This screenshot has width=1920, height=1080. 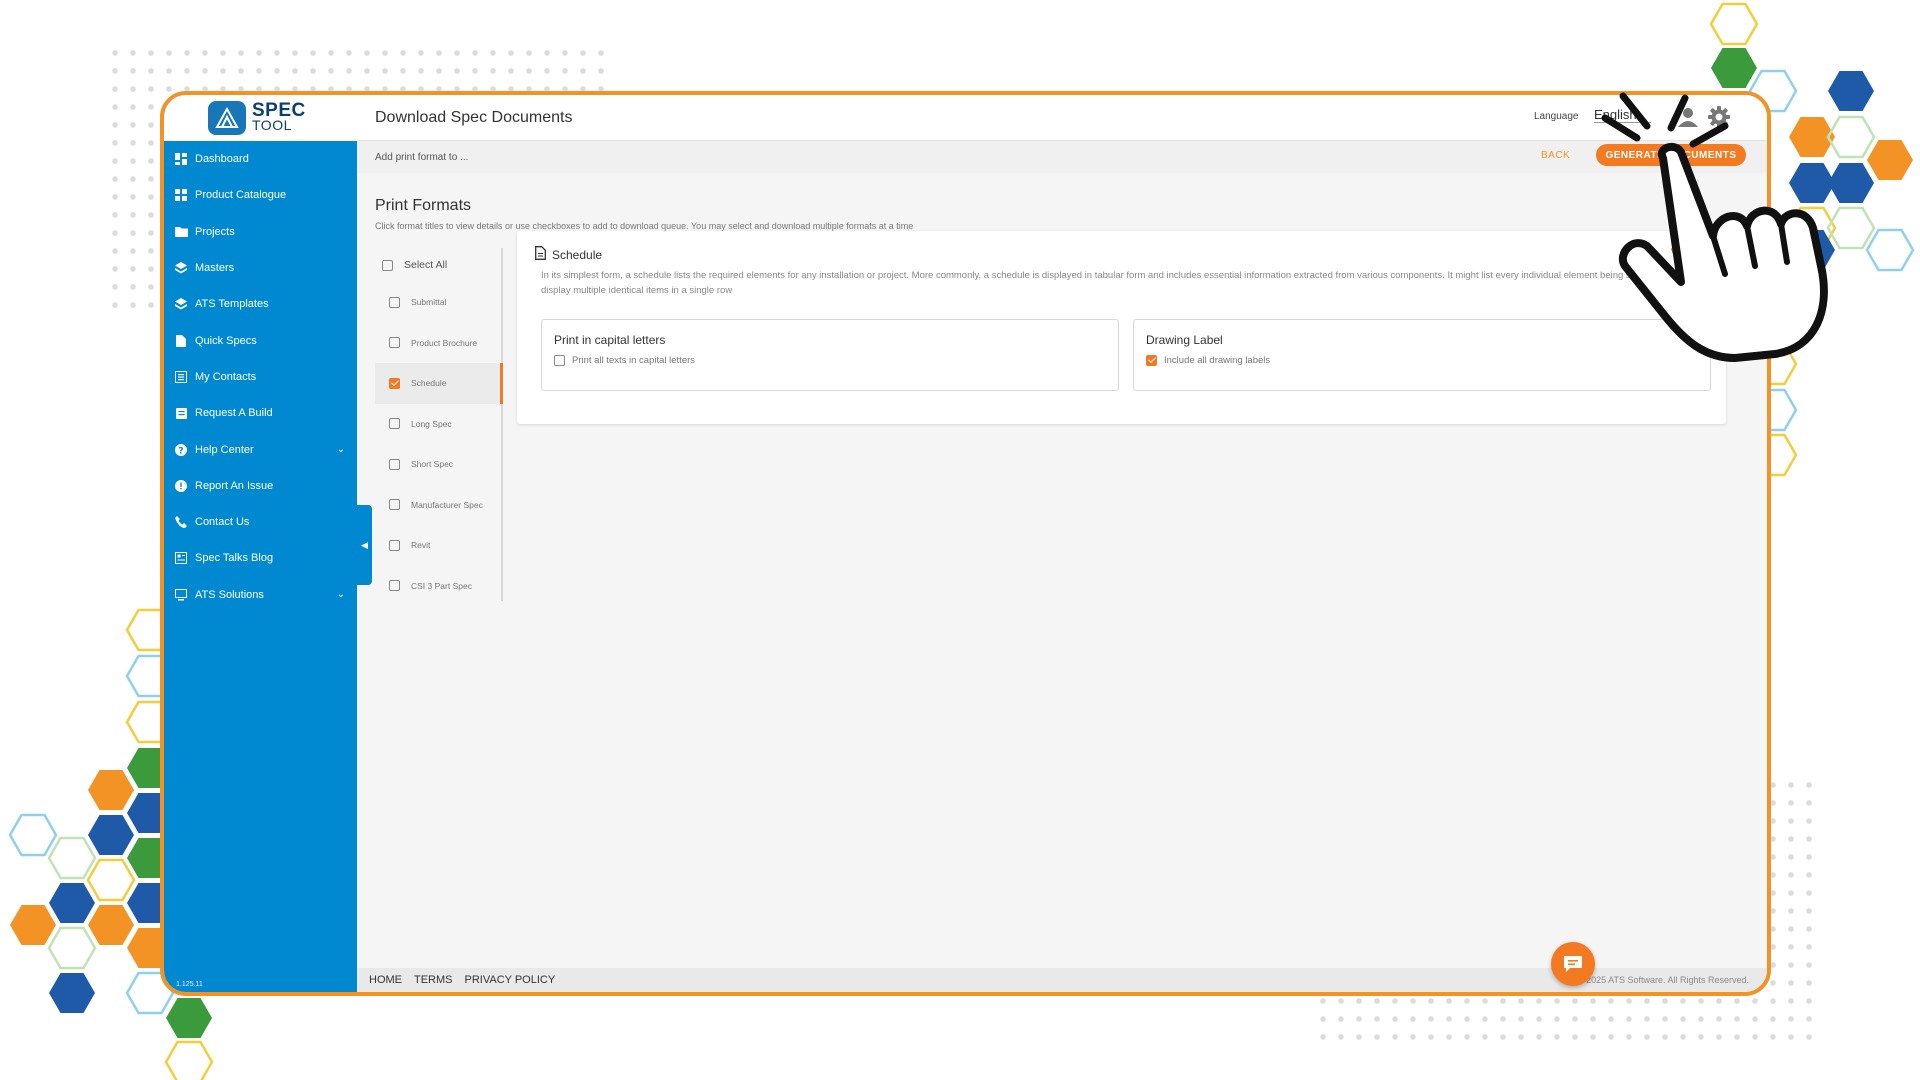 I want to click on sidebar-item-product-catalogue: Product Catalogue, so click(x=260, y=195).